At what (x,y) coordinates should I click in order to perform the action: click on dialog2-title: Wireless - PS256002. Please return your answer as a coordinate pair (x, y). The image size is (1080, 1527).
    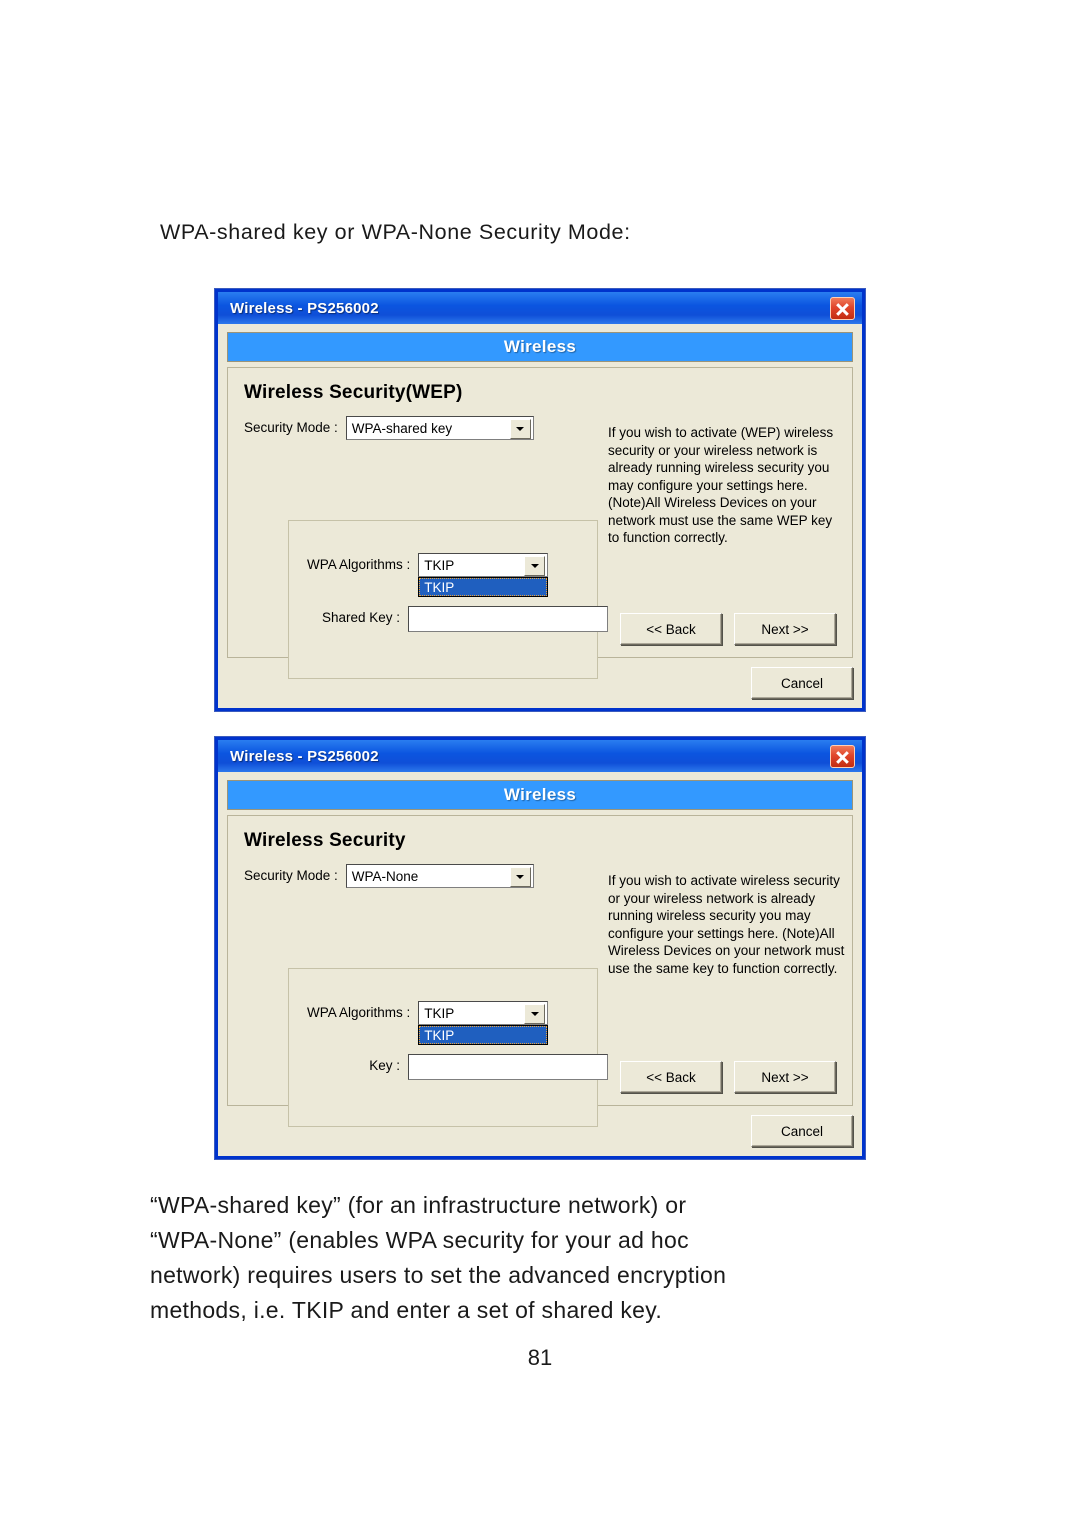
    Looking at the image, I should click on (304, 756).